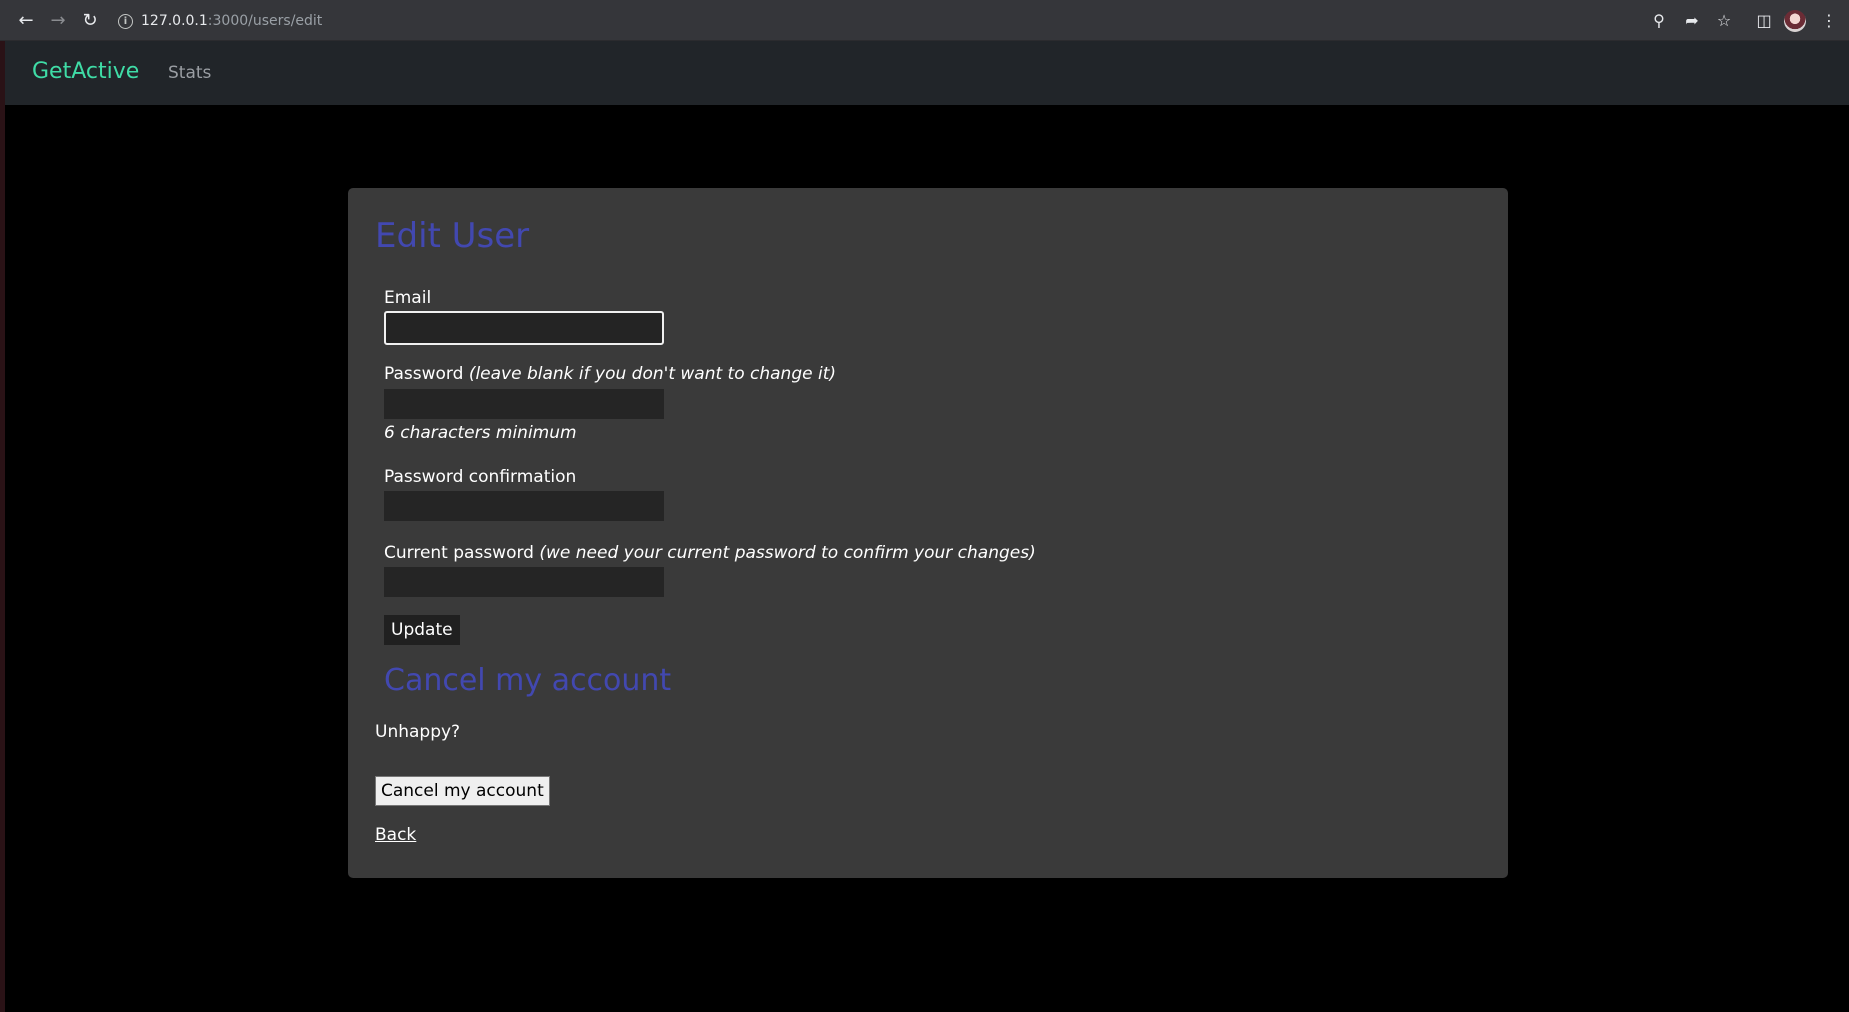  I want to click on password-field, so click(524, 404).